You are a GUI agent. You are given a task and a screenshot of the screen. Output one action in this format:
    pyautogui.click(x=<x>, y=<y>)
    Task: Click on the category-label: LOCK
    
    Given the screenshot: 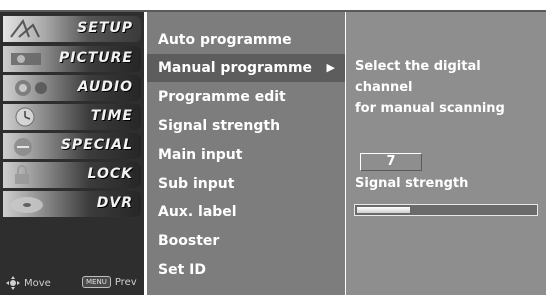 What is the action you would take?
    pyautogui.click(x=110, y=174)
    